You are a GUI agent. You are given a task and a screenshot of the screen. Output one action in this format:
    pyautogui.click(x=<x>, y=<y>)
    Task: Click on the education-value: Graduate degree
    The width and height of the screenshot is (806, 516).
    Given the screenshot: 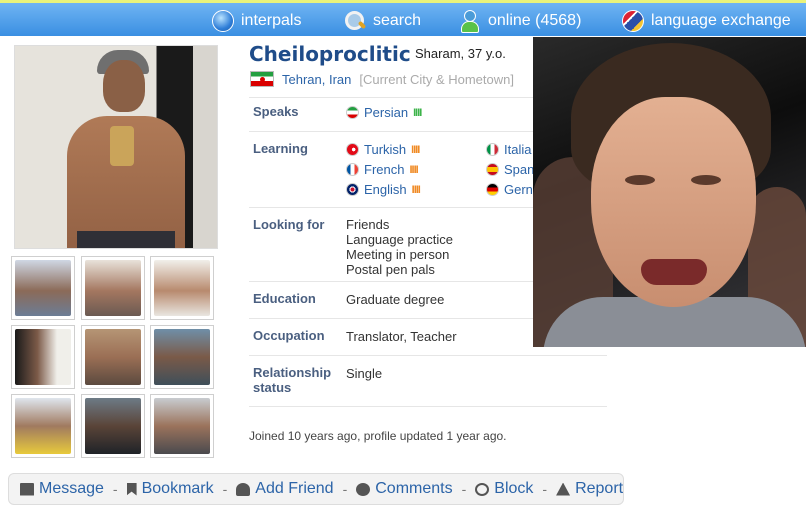 What is the action you would take?
    pyautogui.click(x=395, y=299)
    